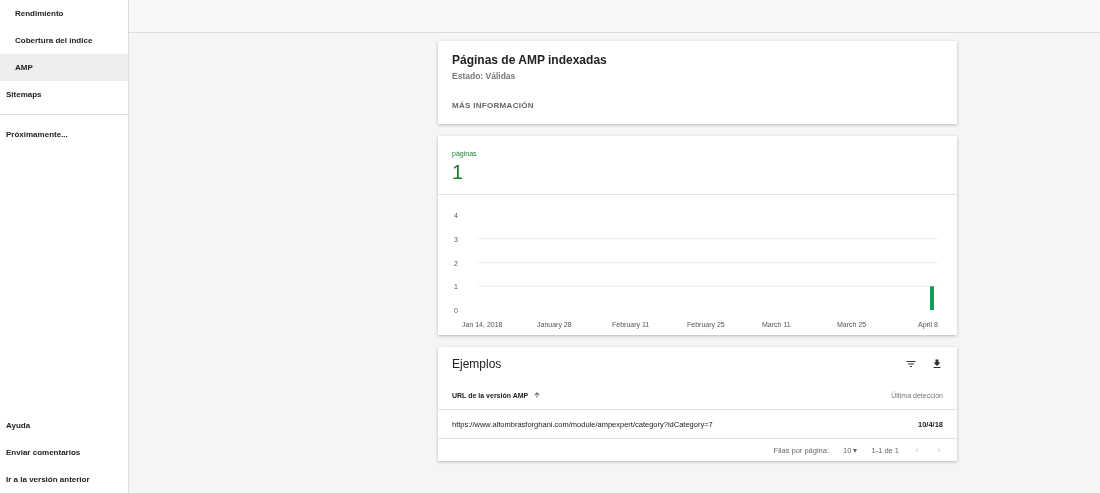 The width and height of the screenshot is (1100, 493). Describe the element at coordinates (484, 76) in the screenshot. I see `status-text: Estado: Válidas` at that location.